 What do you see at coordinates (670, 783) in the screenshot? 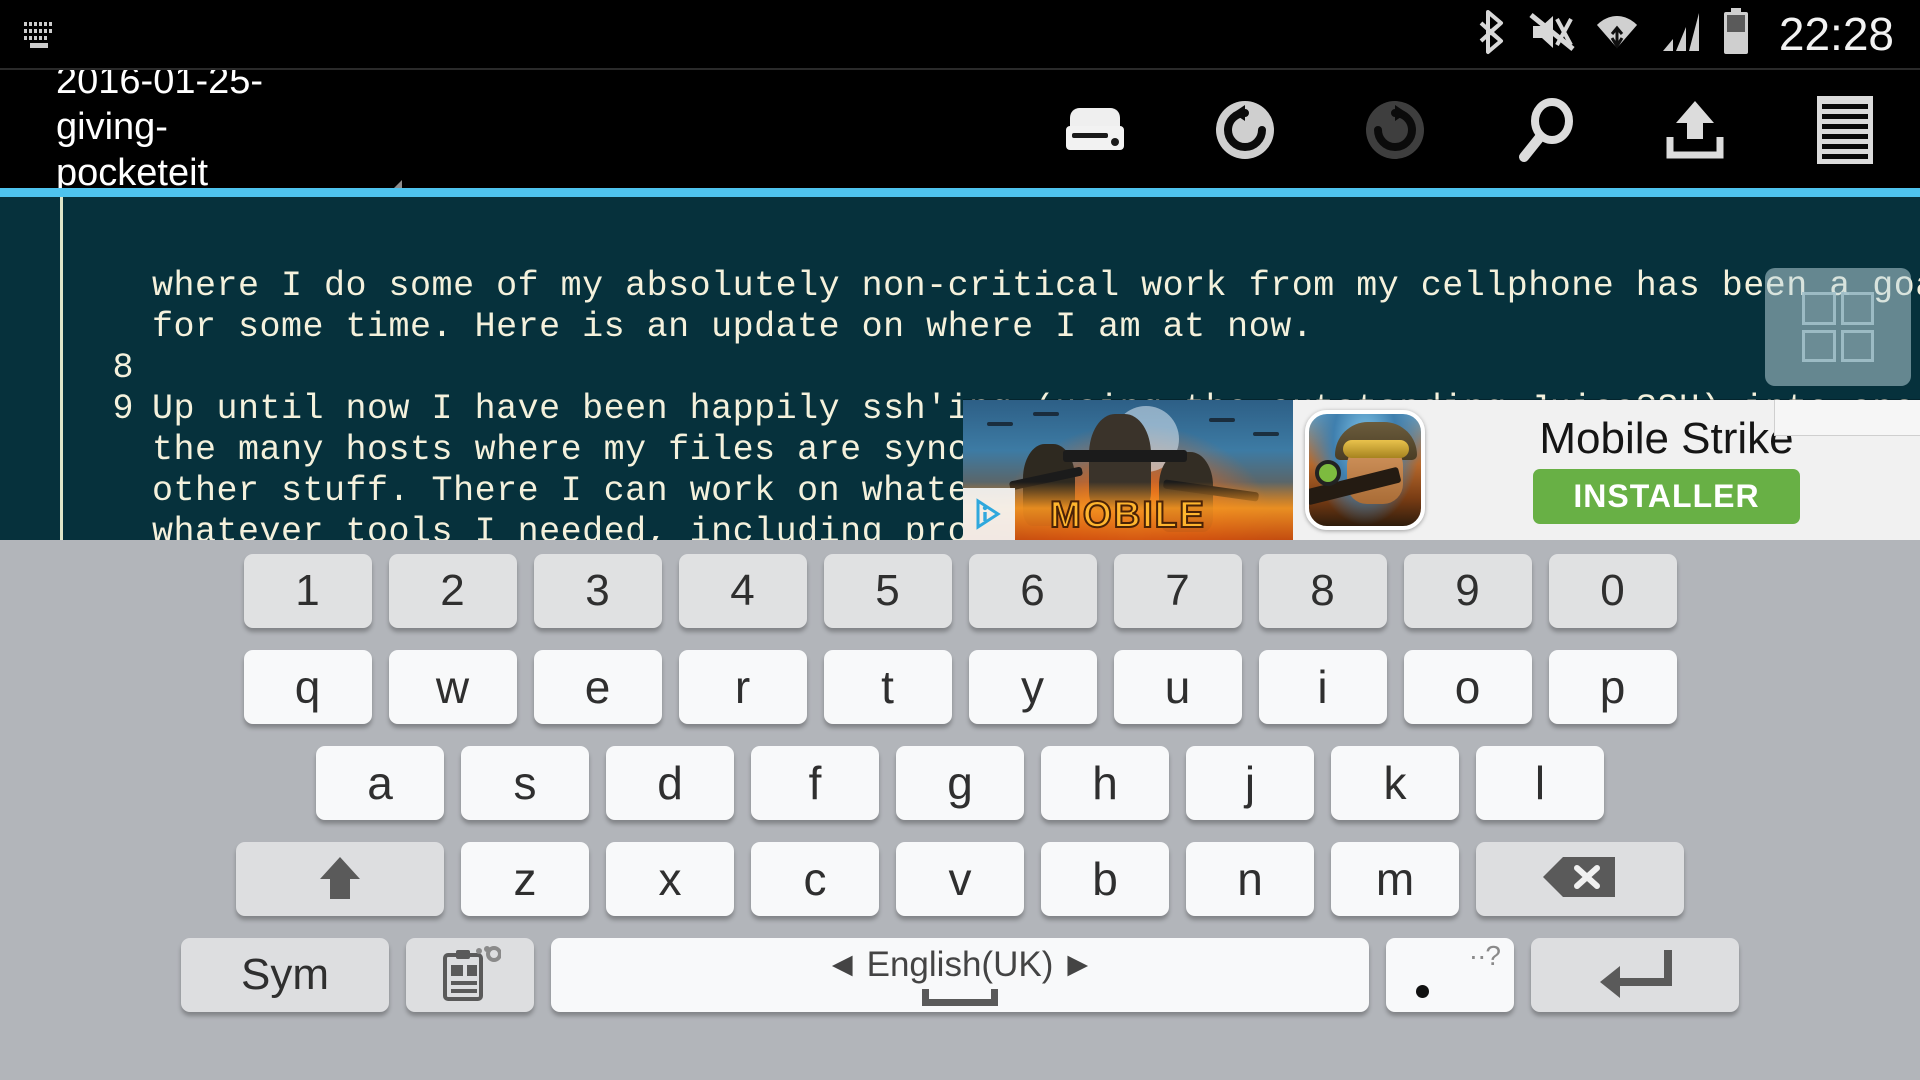
I see `key-d: d` at bounding box center [670, 783].